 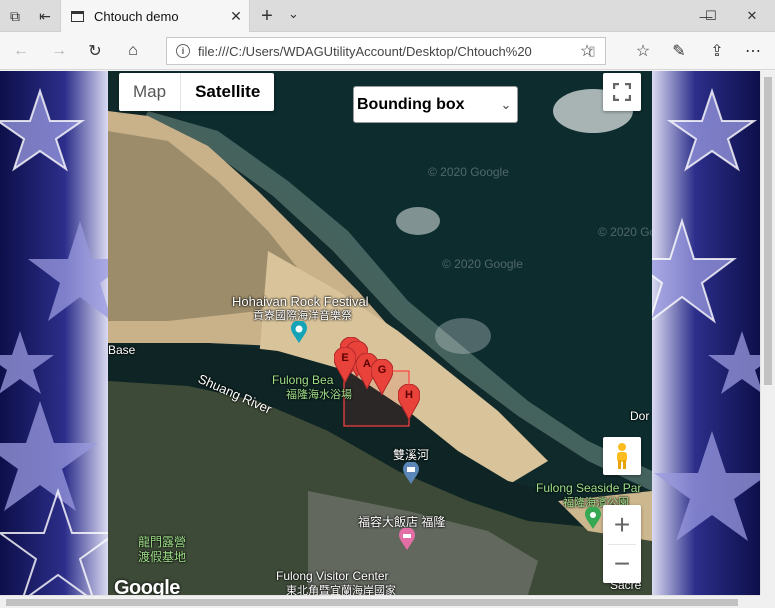 I want to click on label-beach: Fulong Bea, so click(x=303, y=380).